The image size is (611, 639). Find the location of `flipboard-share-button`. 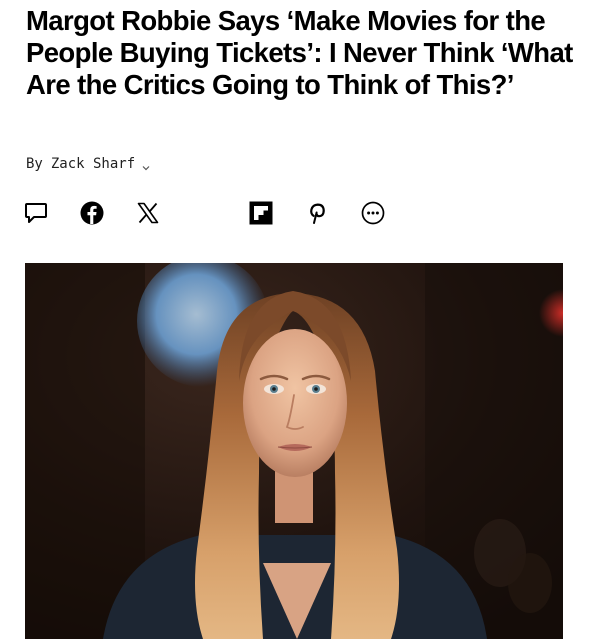

flipboard-share-button is located at coordinates (261, 214).